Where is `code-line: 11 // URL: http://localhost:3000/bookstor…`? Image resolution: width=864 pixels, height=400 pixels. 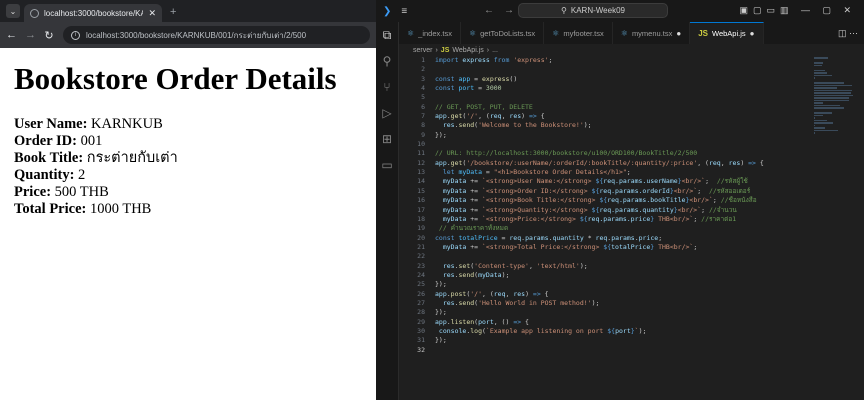 code-line: 11 // URL: http://localhost:3000/bookstor… is located at coordinates (603, 153).